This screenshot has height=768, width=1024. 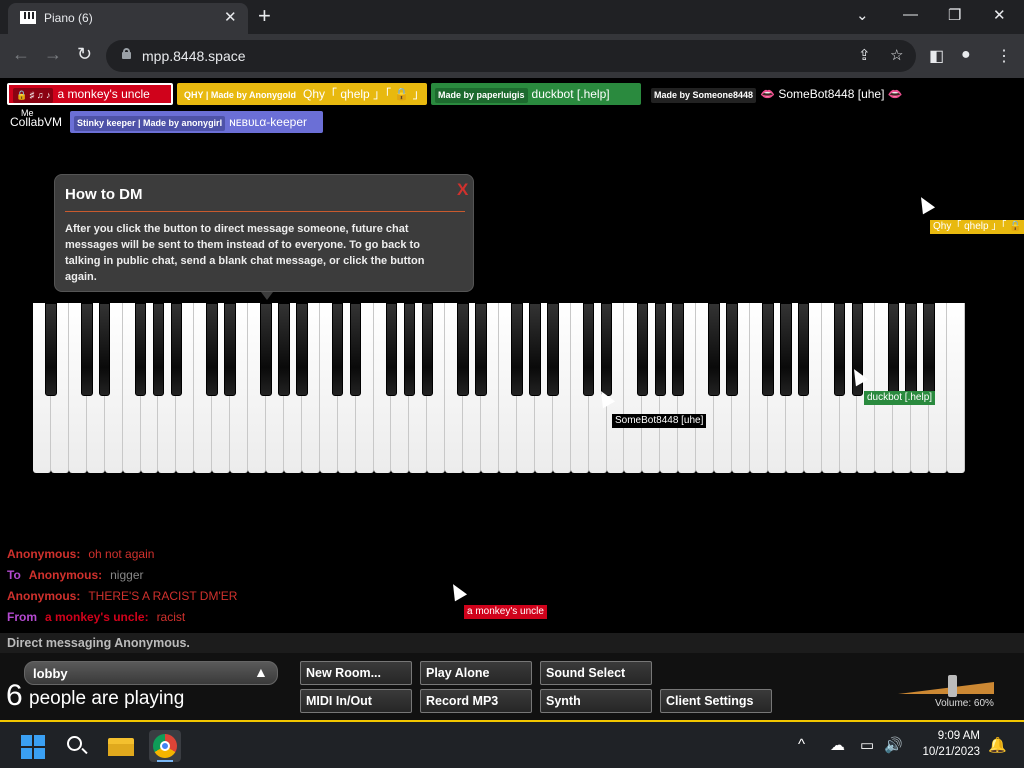 What do you see at coordinates (512, 17) in the screenshot?
I see `browser-tab-bar: Piano (6) ✕ + ⌄ — ❐ ✕` at bounding box center [512, 17].